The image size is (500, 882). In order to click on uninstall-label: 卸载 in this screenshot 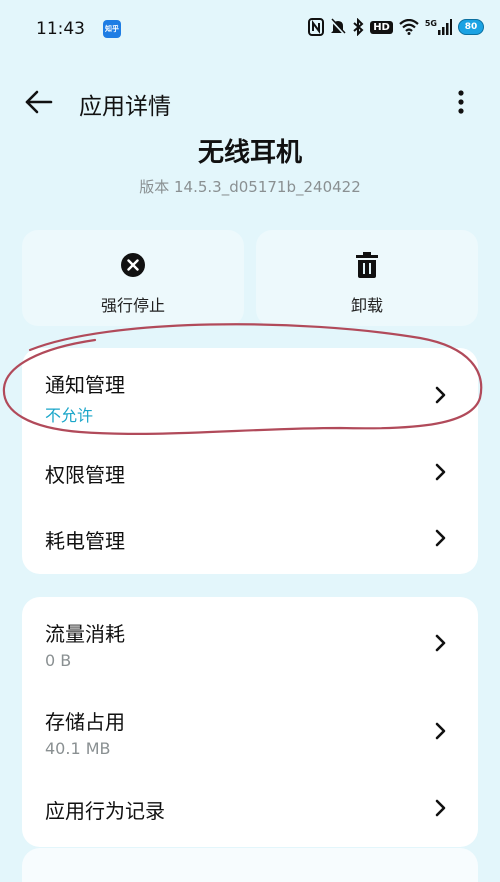, I will do `click(366, 305)`.